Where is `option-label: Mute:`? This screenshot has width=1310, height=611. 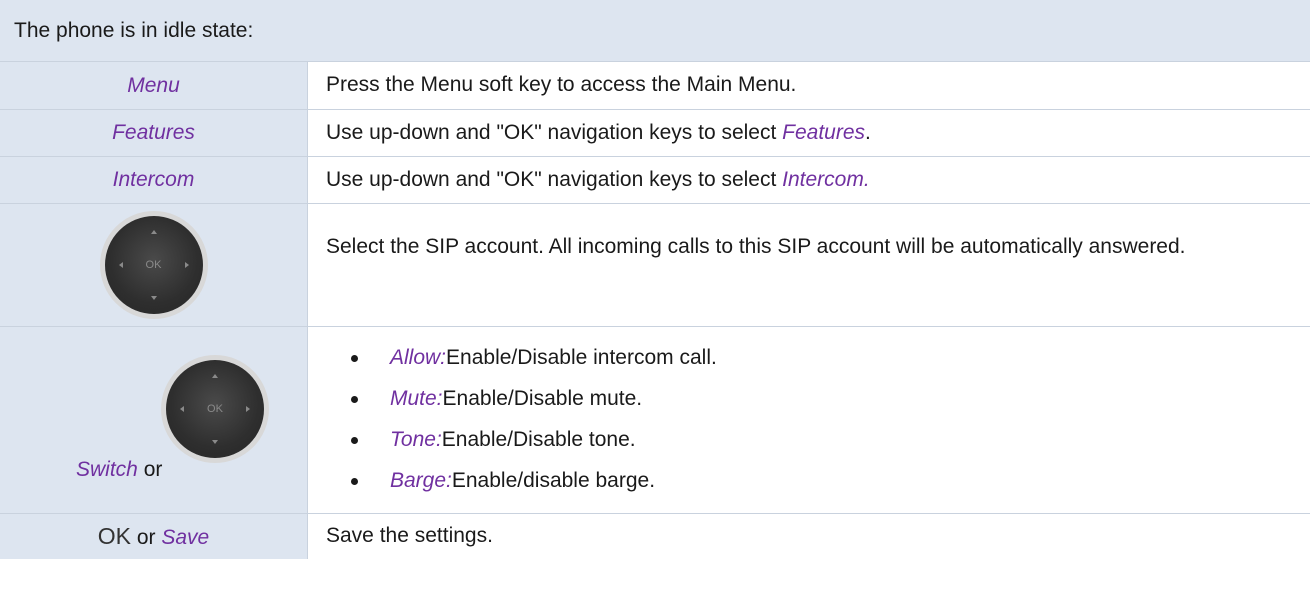
option-label: Mute: is located at coordinates (416, 399).